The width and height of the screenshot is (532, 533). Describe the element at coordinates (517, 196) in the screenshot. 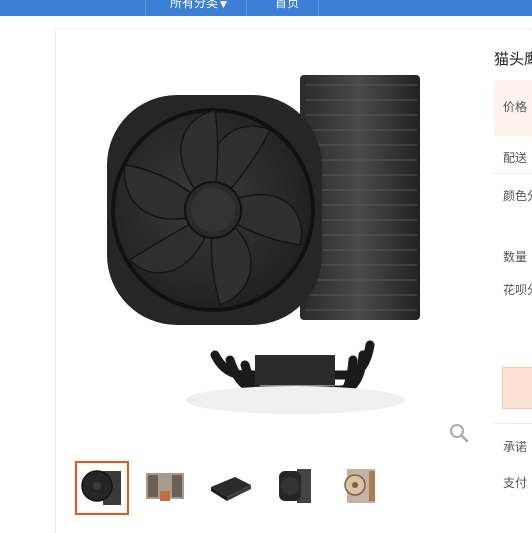

I see `color-label: 颜色分` at that location.